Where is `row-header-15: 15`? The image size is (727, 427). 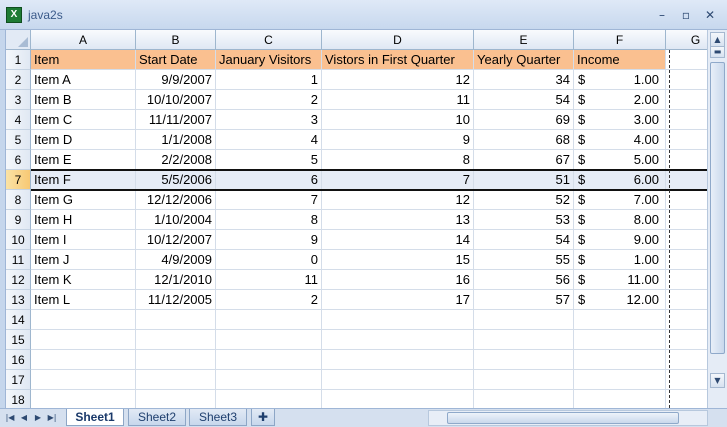
row-header-15: 15 is located at coordinates (18, 340).